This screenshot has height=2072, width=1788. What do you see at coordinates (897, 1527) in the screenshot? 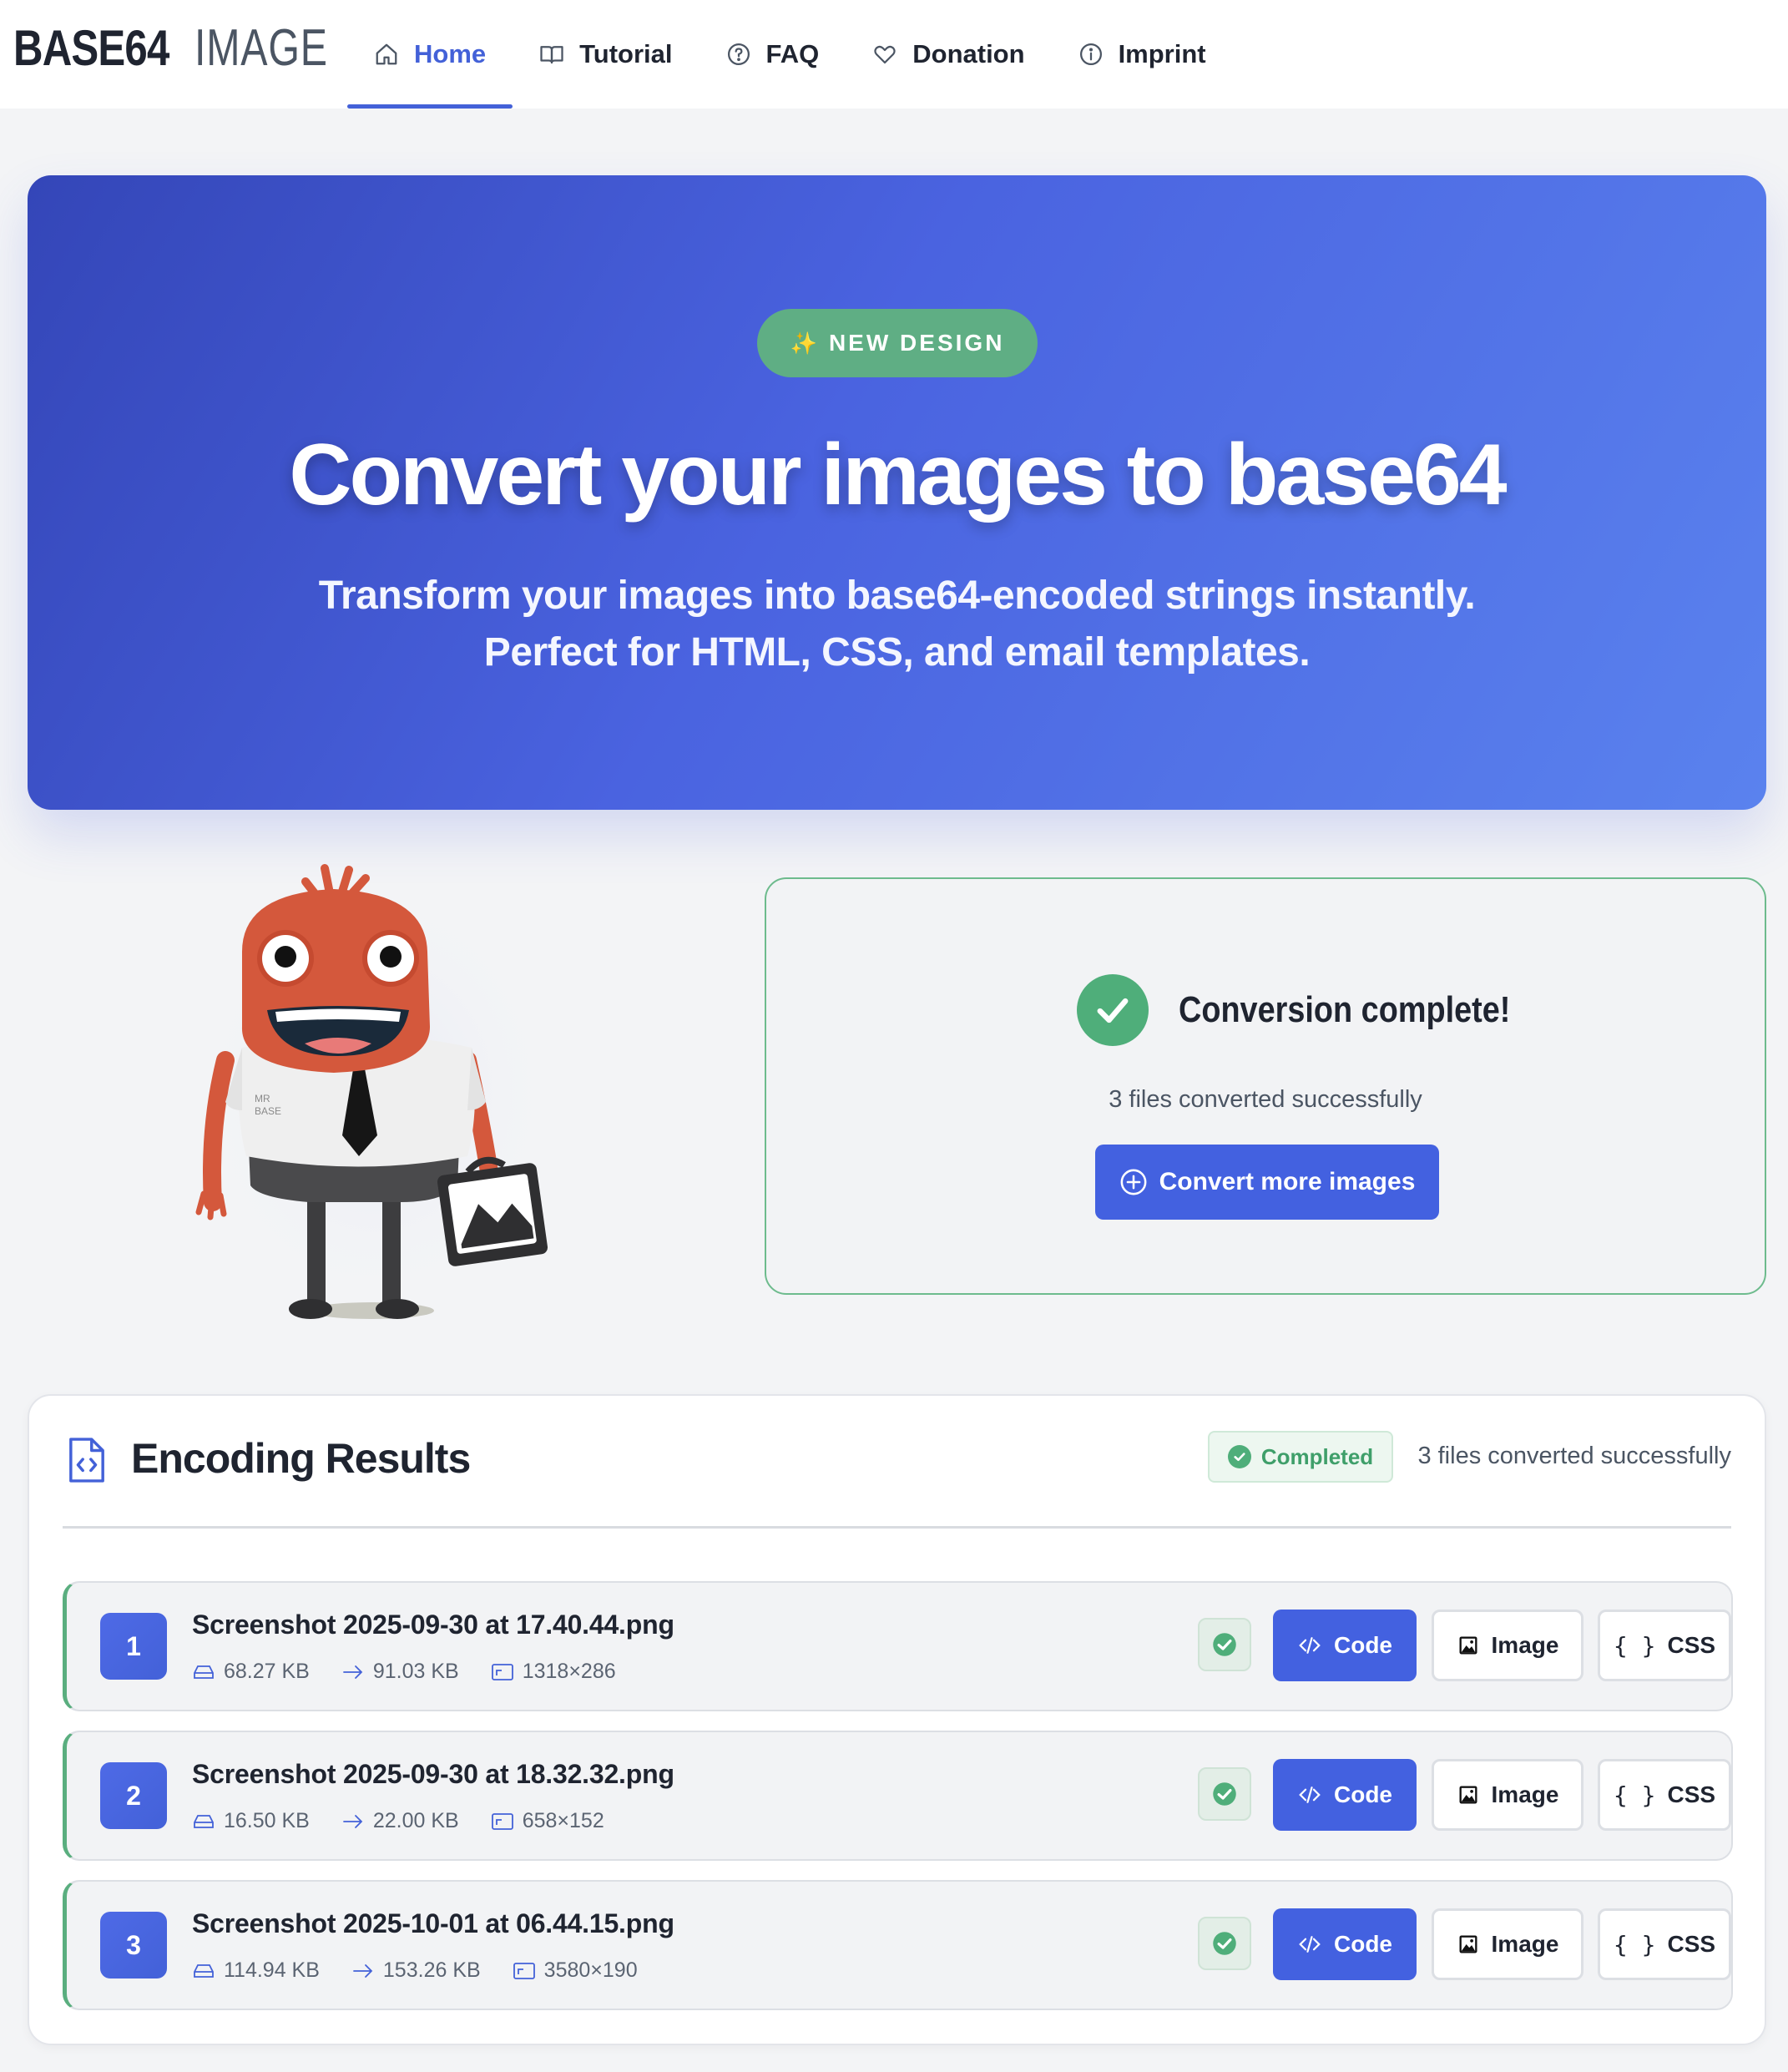
I see `divider` at bounding box center [897, 1527].